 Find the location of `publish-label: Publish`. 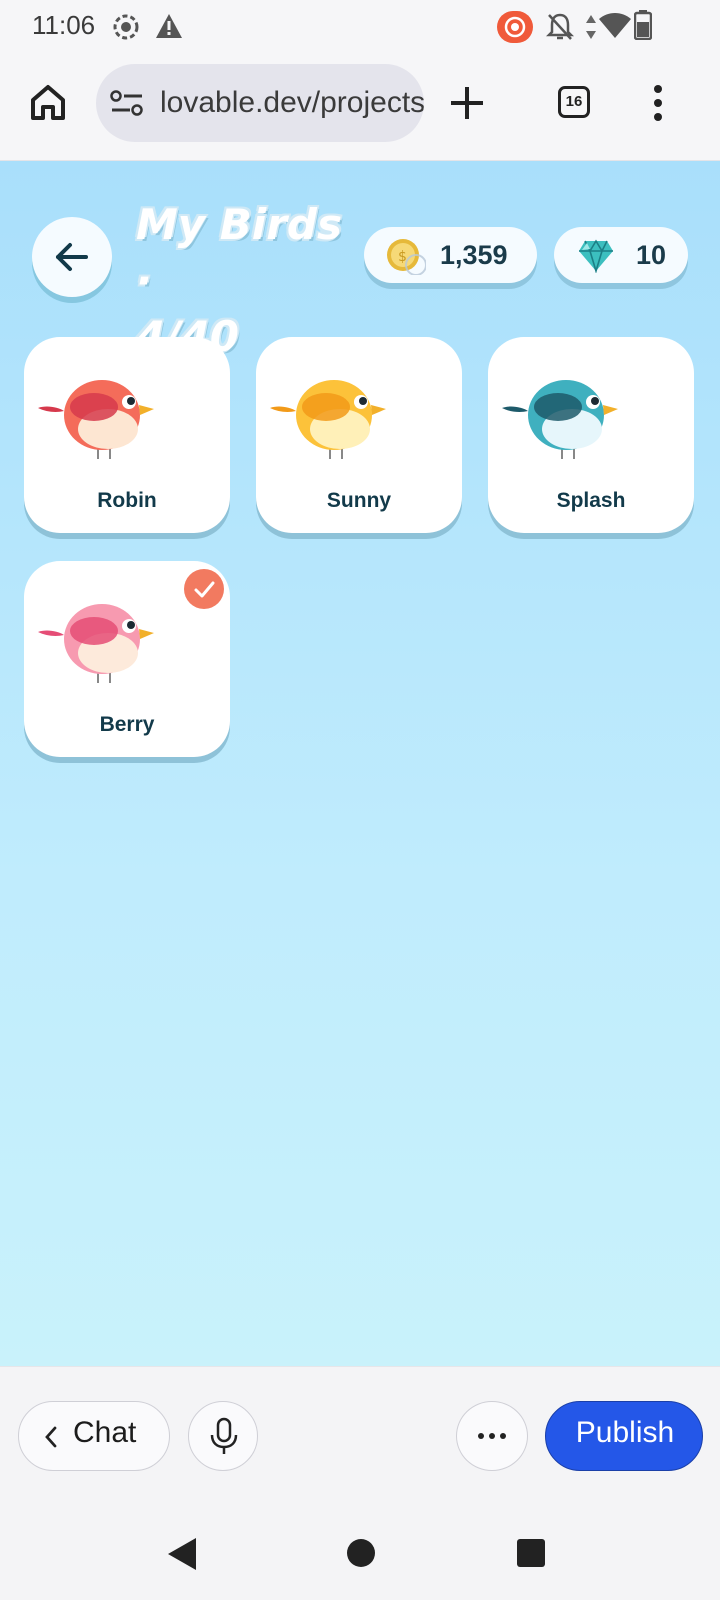

publish-label: Publish is located at coordinates (625, 1432).